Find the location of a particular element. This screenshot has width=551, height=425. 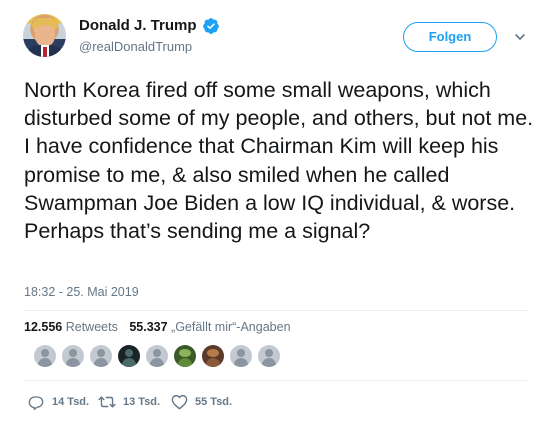

retweets-label: Retweets is located at coordinates (92, 327).